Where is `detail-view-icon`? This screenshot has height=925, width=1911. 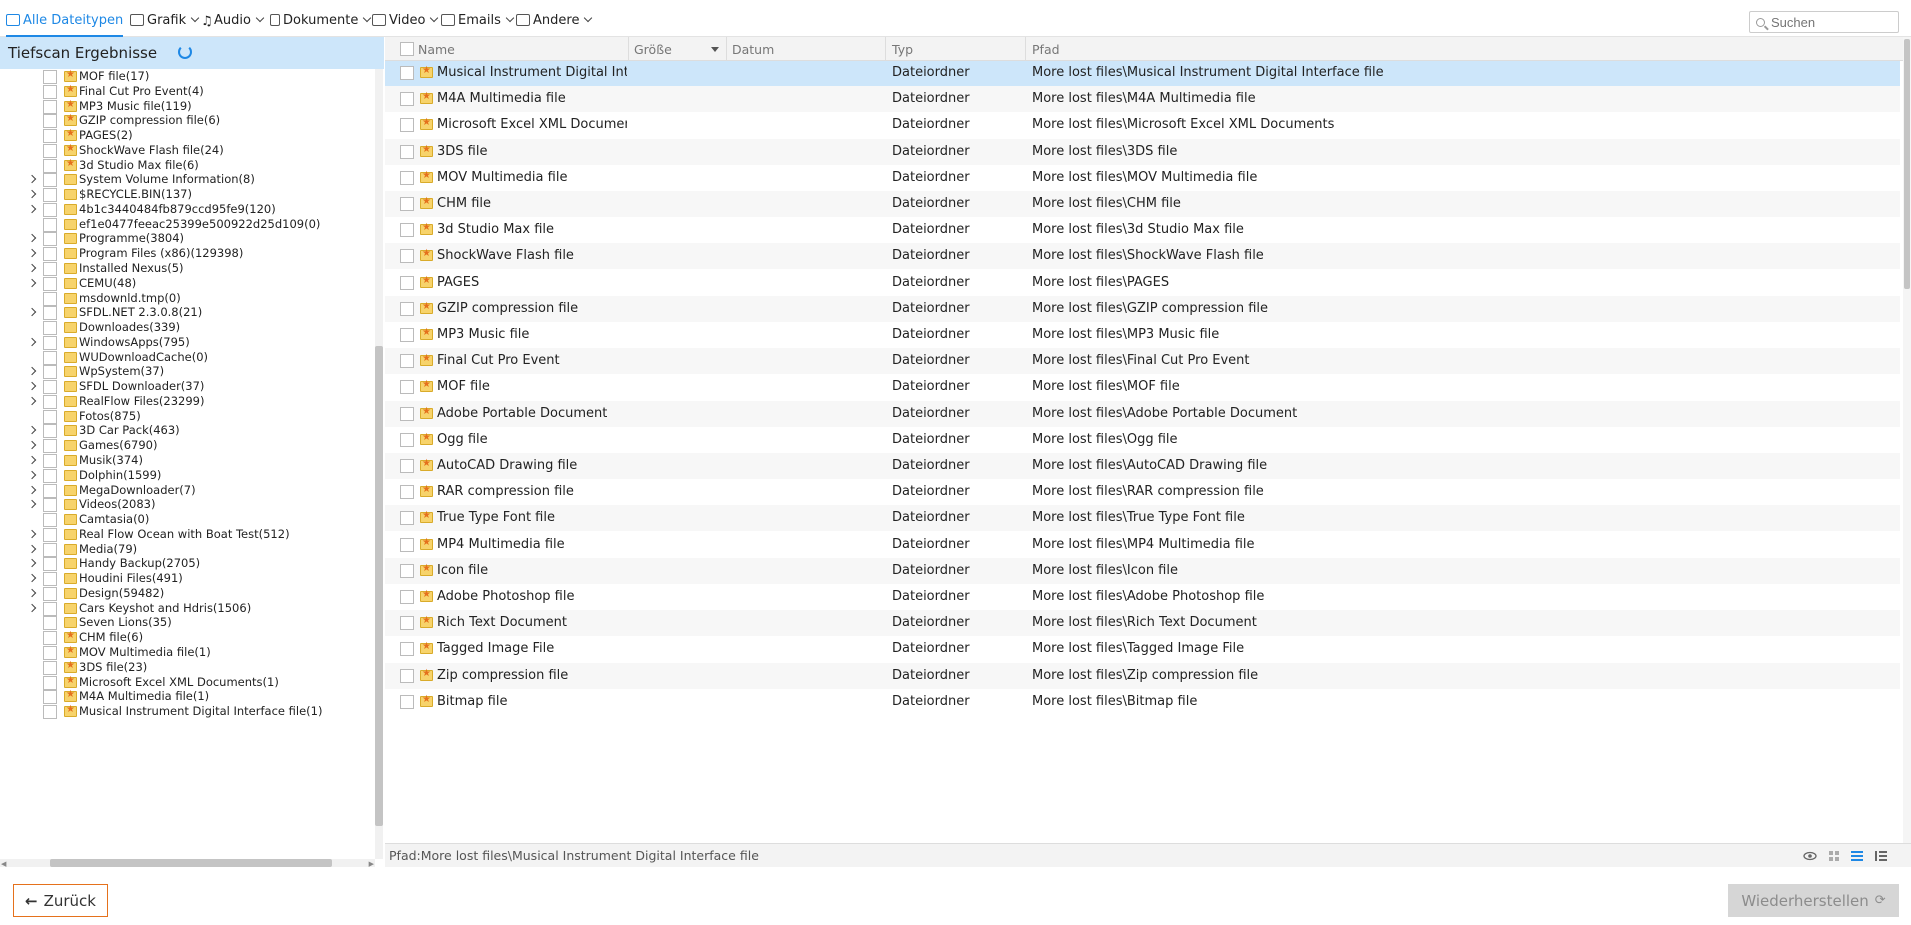
detail-view-icon is located at coordinates (1881, 856).